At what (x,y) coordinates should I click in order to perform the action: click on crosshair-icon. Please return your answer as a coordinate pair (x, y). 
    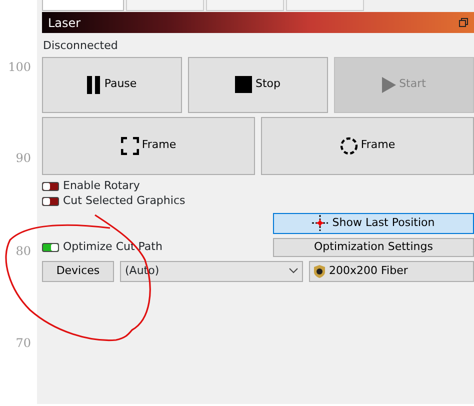
    Looking at the image, I should click on (320, 223).